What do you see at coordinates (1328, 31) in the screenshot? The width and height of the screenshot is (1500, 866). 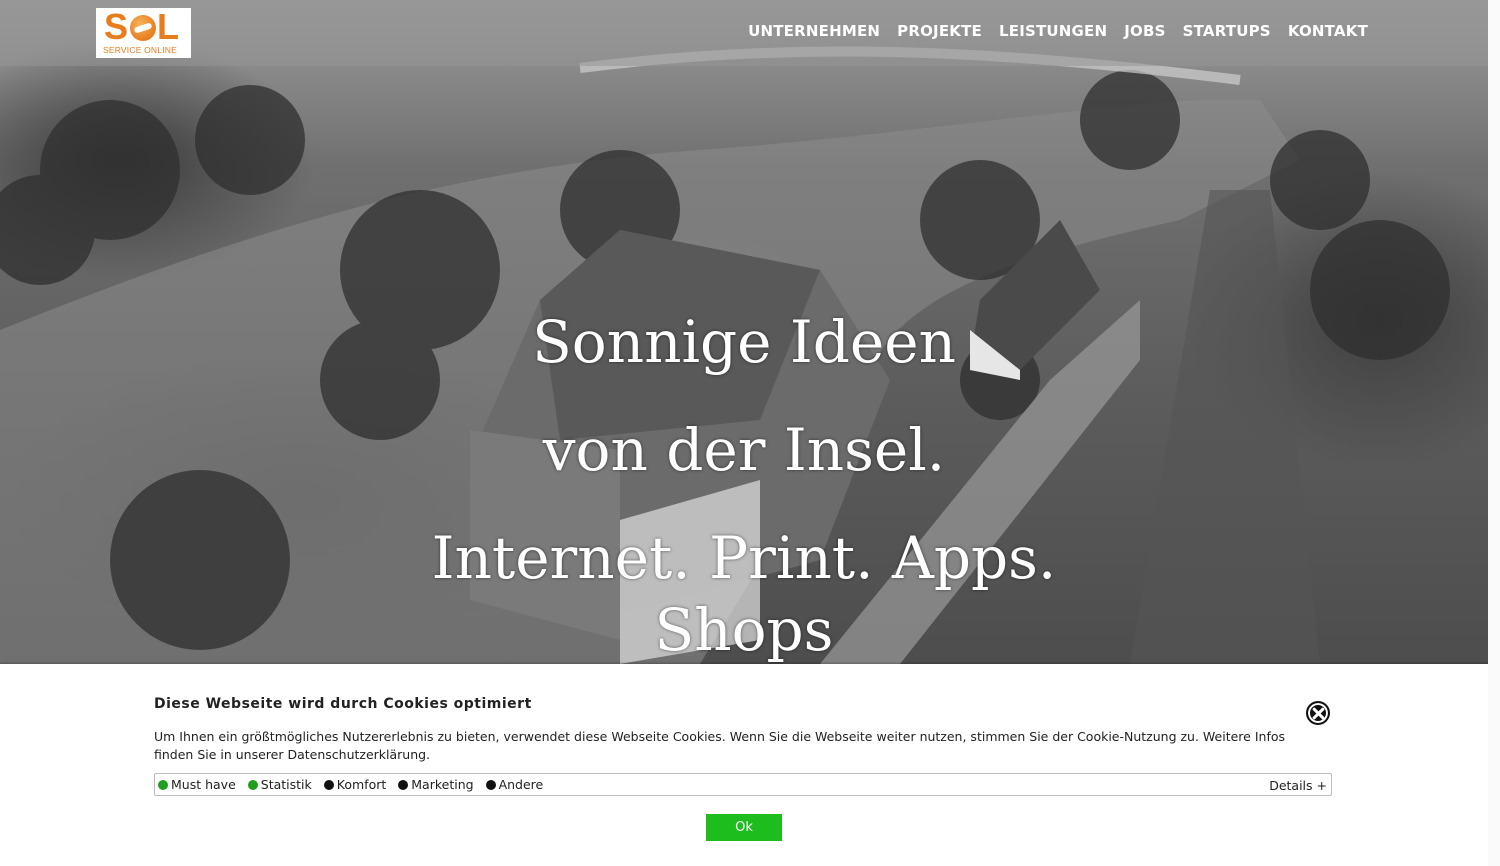 I see `nav-kontakt: KONTAKT` at bounding box center [1328, 31].